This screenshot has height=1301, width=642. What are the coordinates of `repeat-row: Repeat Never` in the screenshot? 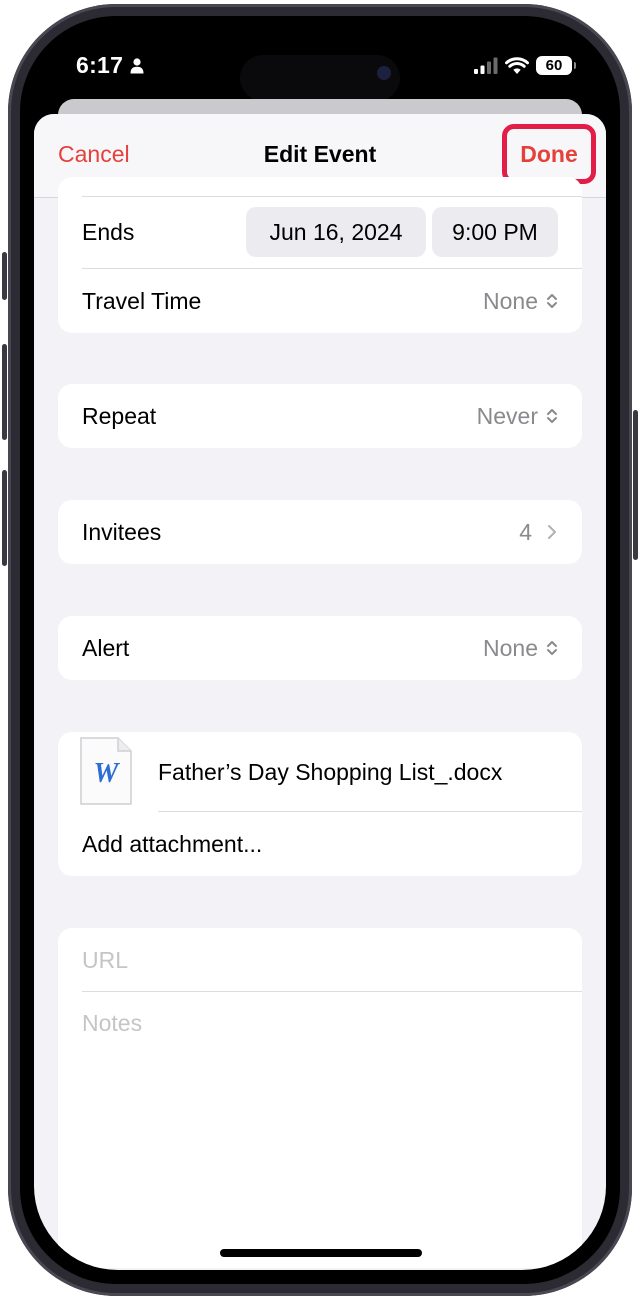 It's located at (320, 416).